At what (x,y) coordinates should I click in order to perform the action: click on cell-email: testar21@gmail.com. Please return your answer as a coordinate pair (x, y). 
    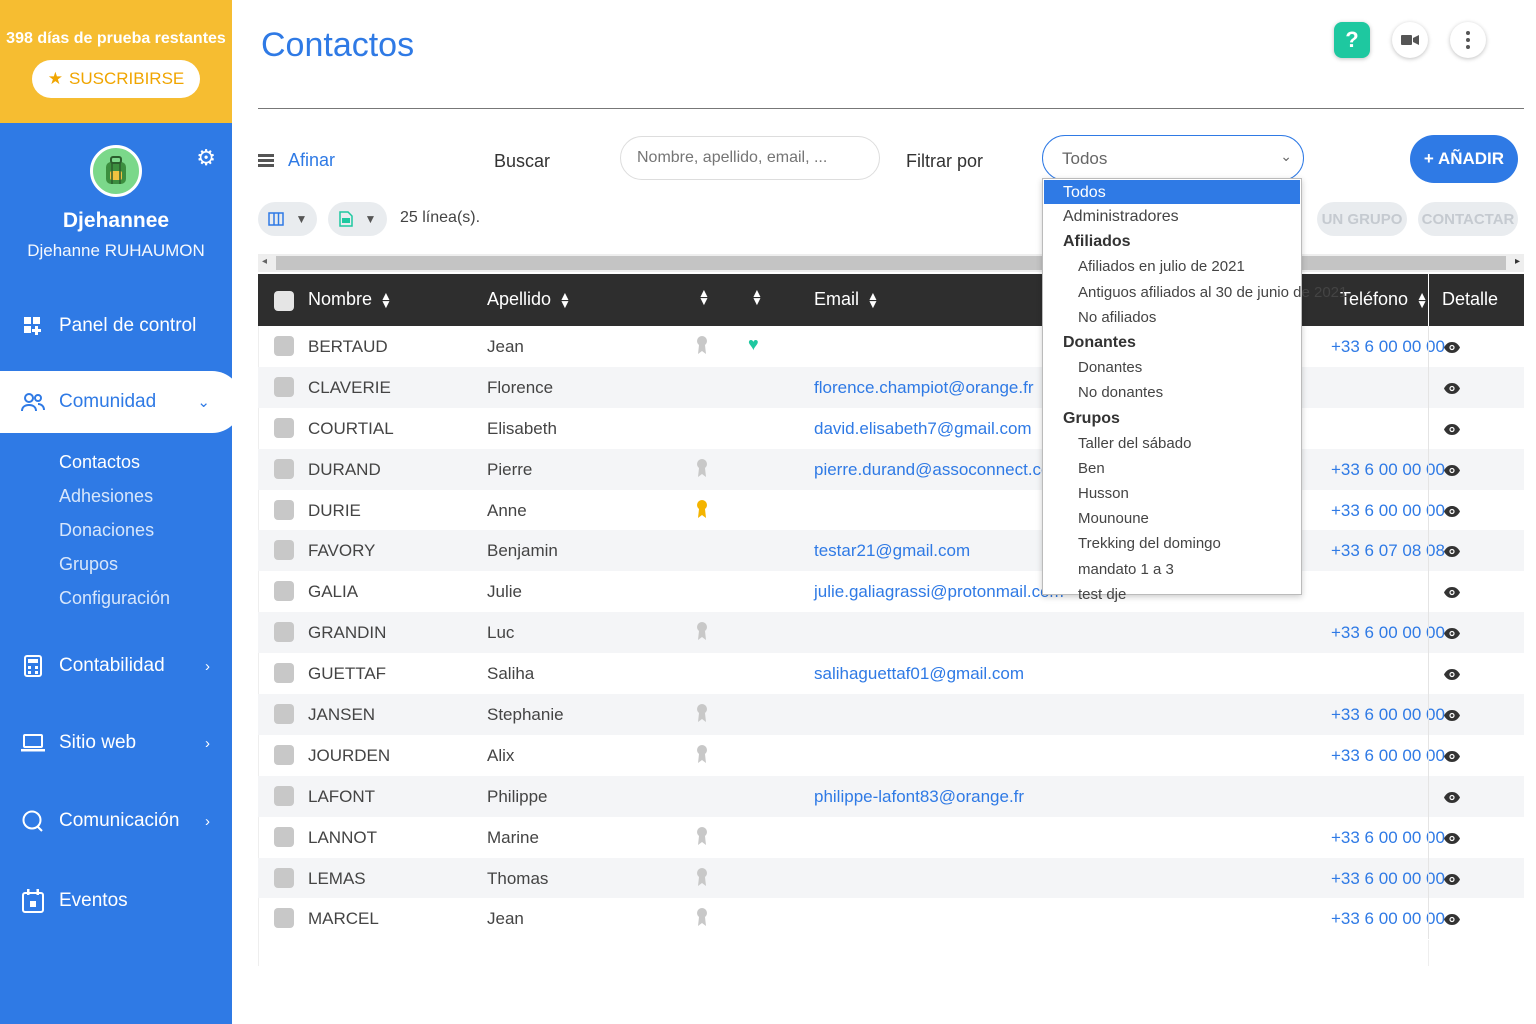
    Looking at the image, I should click on (892, 551).